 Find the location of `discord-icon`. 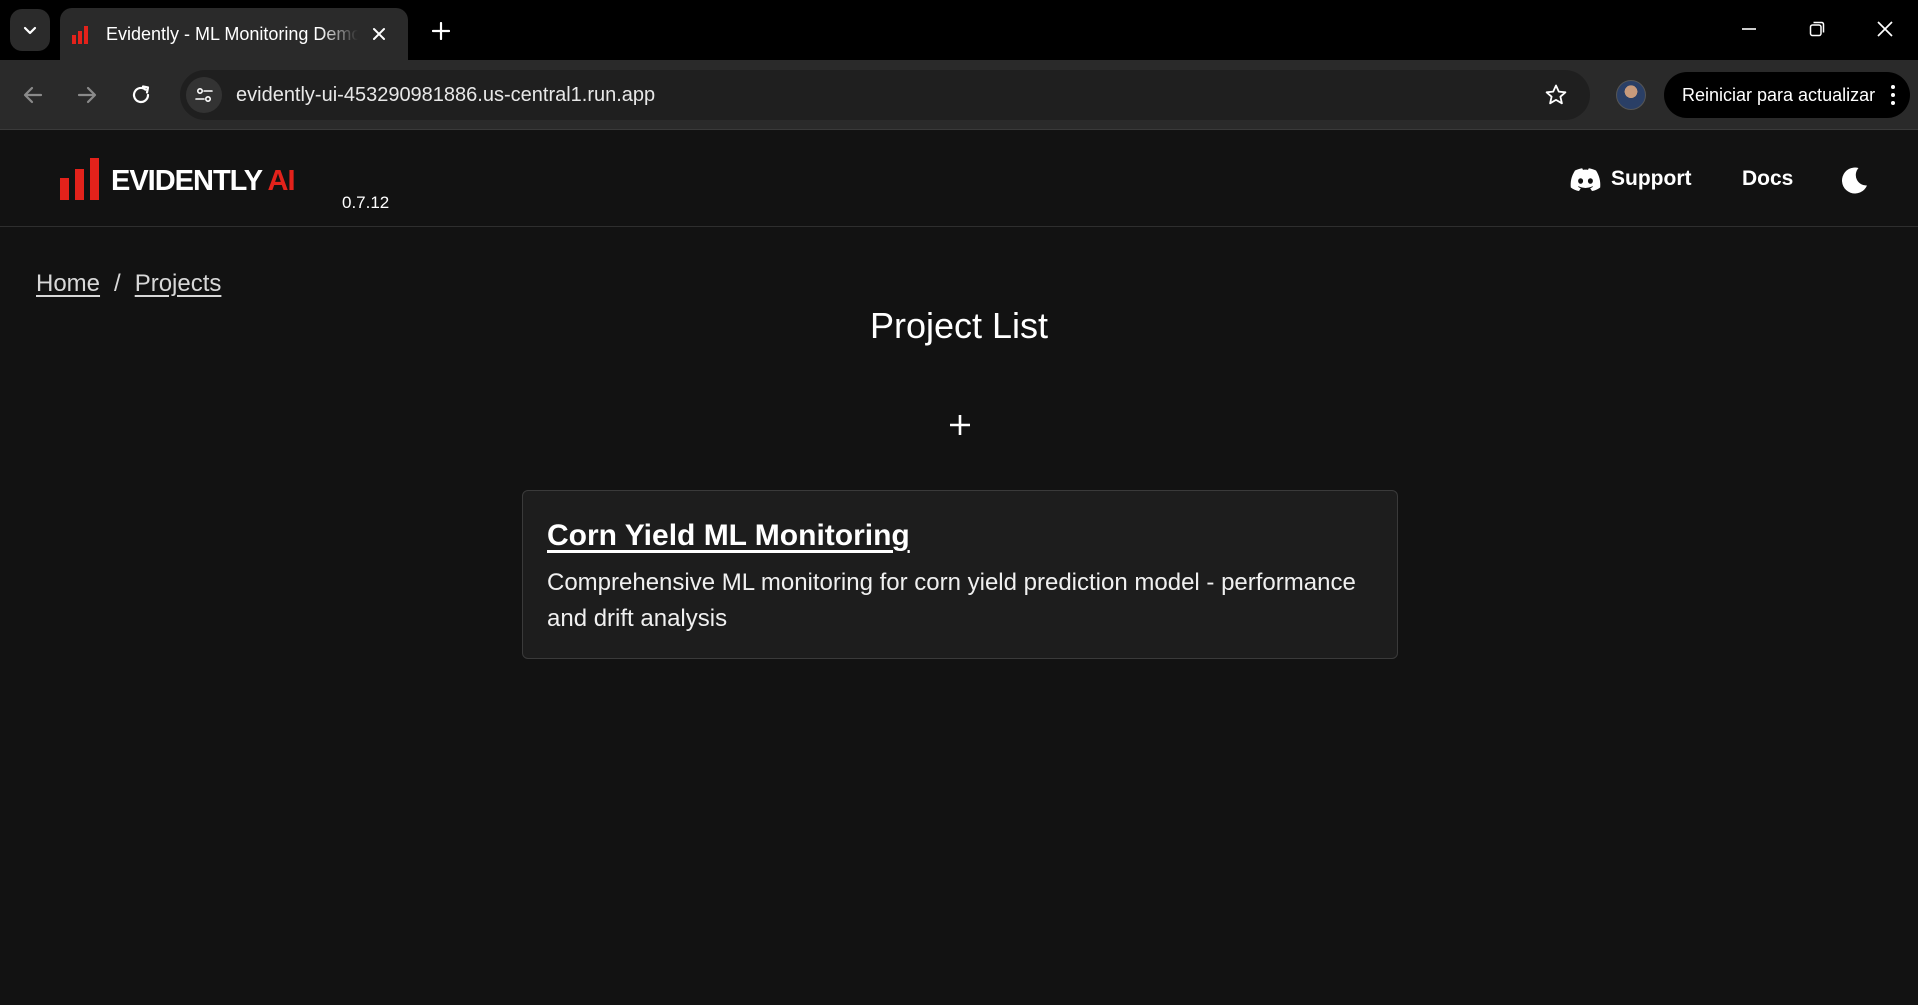

discord-icon is located at coordinates (1585, 179).